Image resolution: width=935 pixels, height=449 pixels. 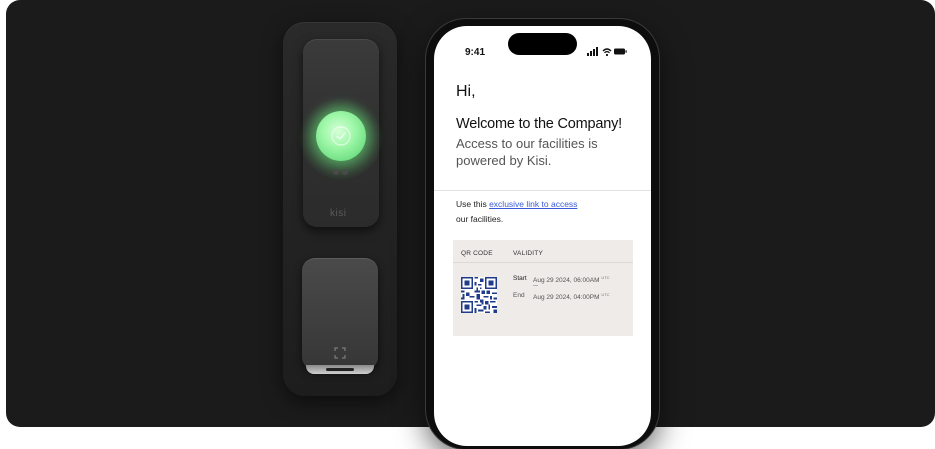 I want to click on status-time: 9:41, so click(x=475, y=52).